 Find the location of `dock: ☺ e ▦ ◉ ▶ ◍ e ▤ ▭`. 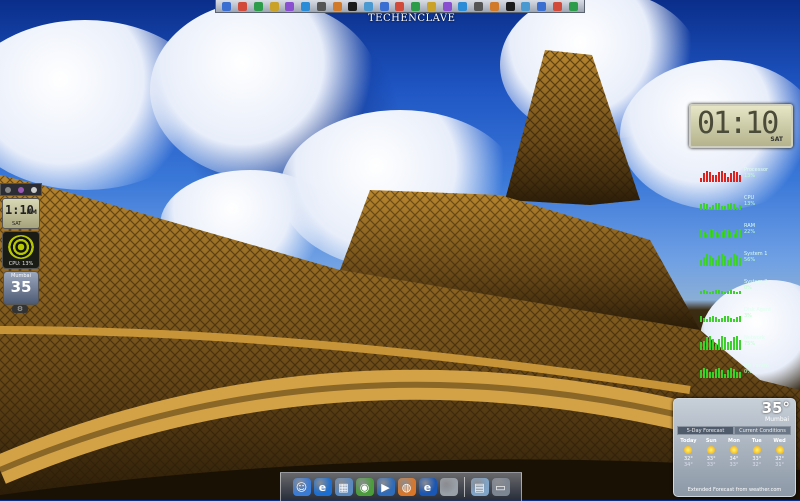

dock: ☺ e ▦ ◉ ▶ ◍ e ▤ ▭ is located at coordinates (401, 486).